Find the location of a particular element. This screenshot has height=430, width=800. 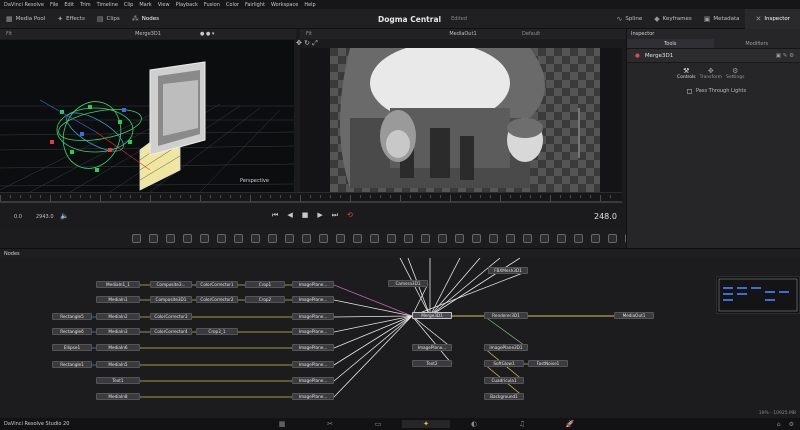

home-icon: ⌂ is located at coordinates (779, 424).